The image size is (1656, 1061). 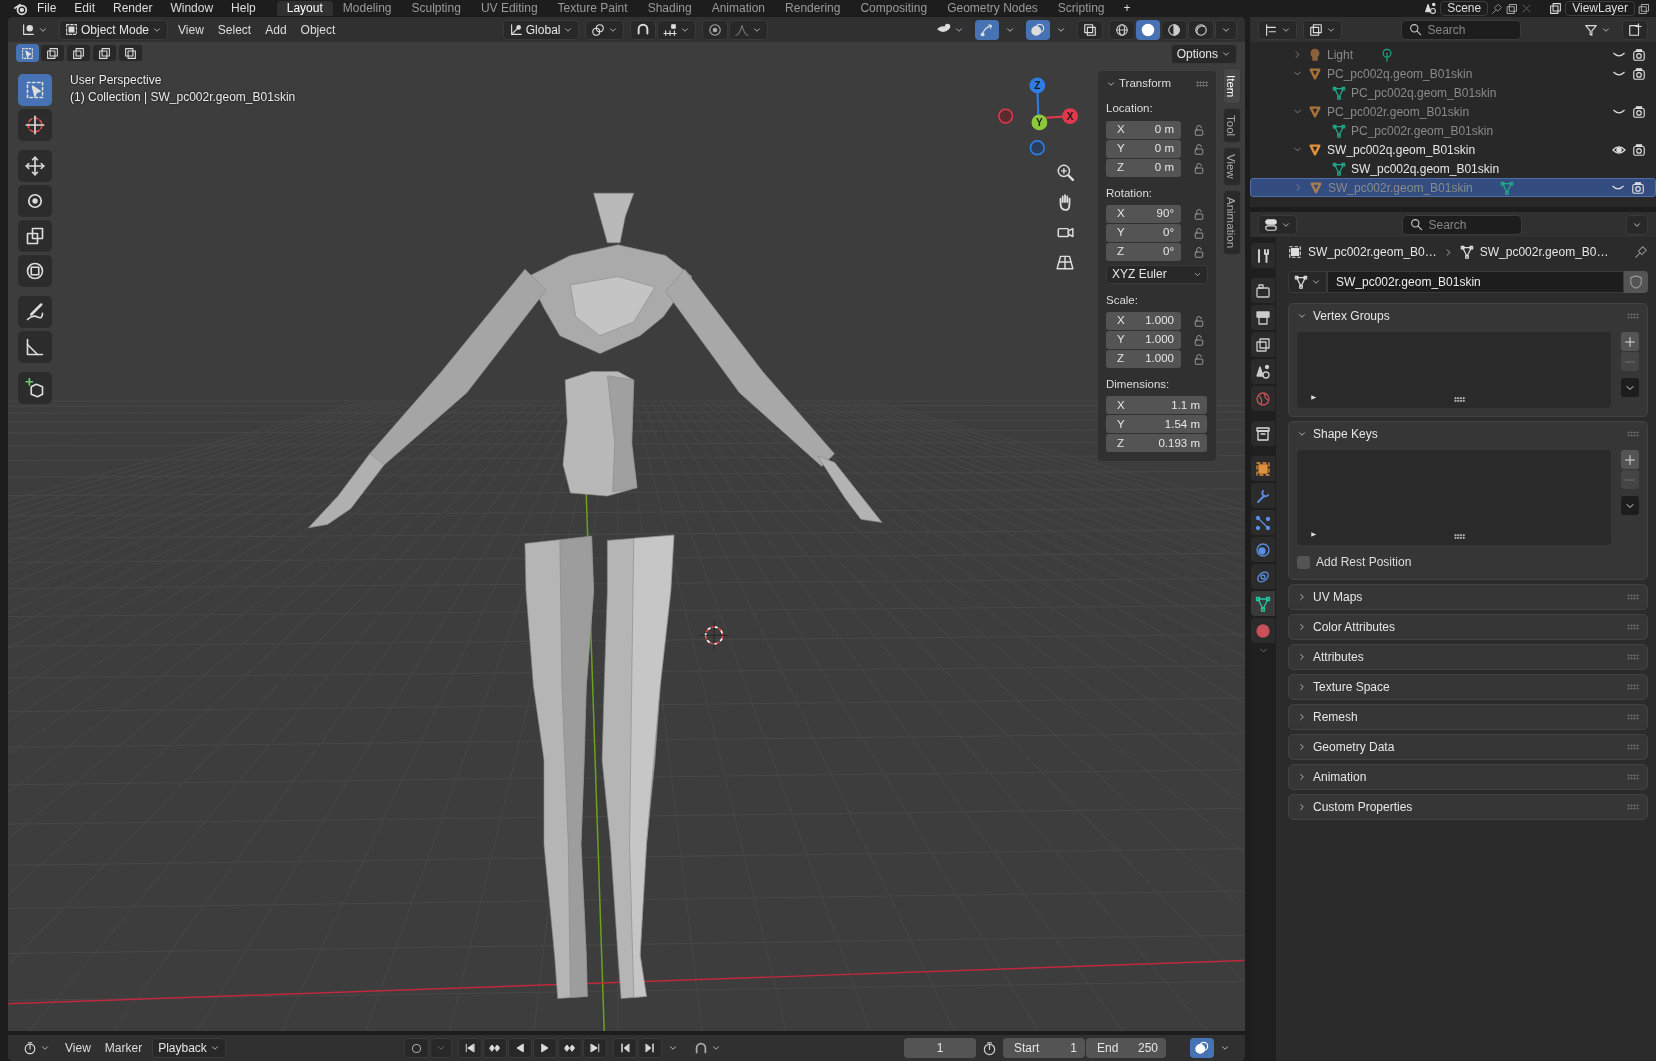 I want to click on field-value: 90°, so click(x=1165, y=214).